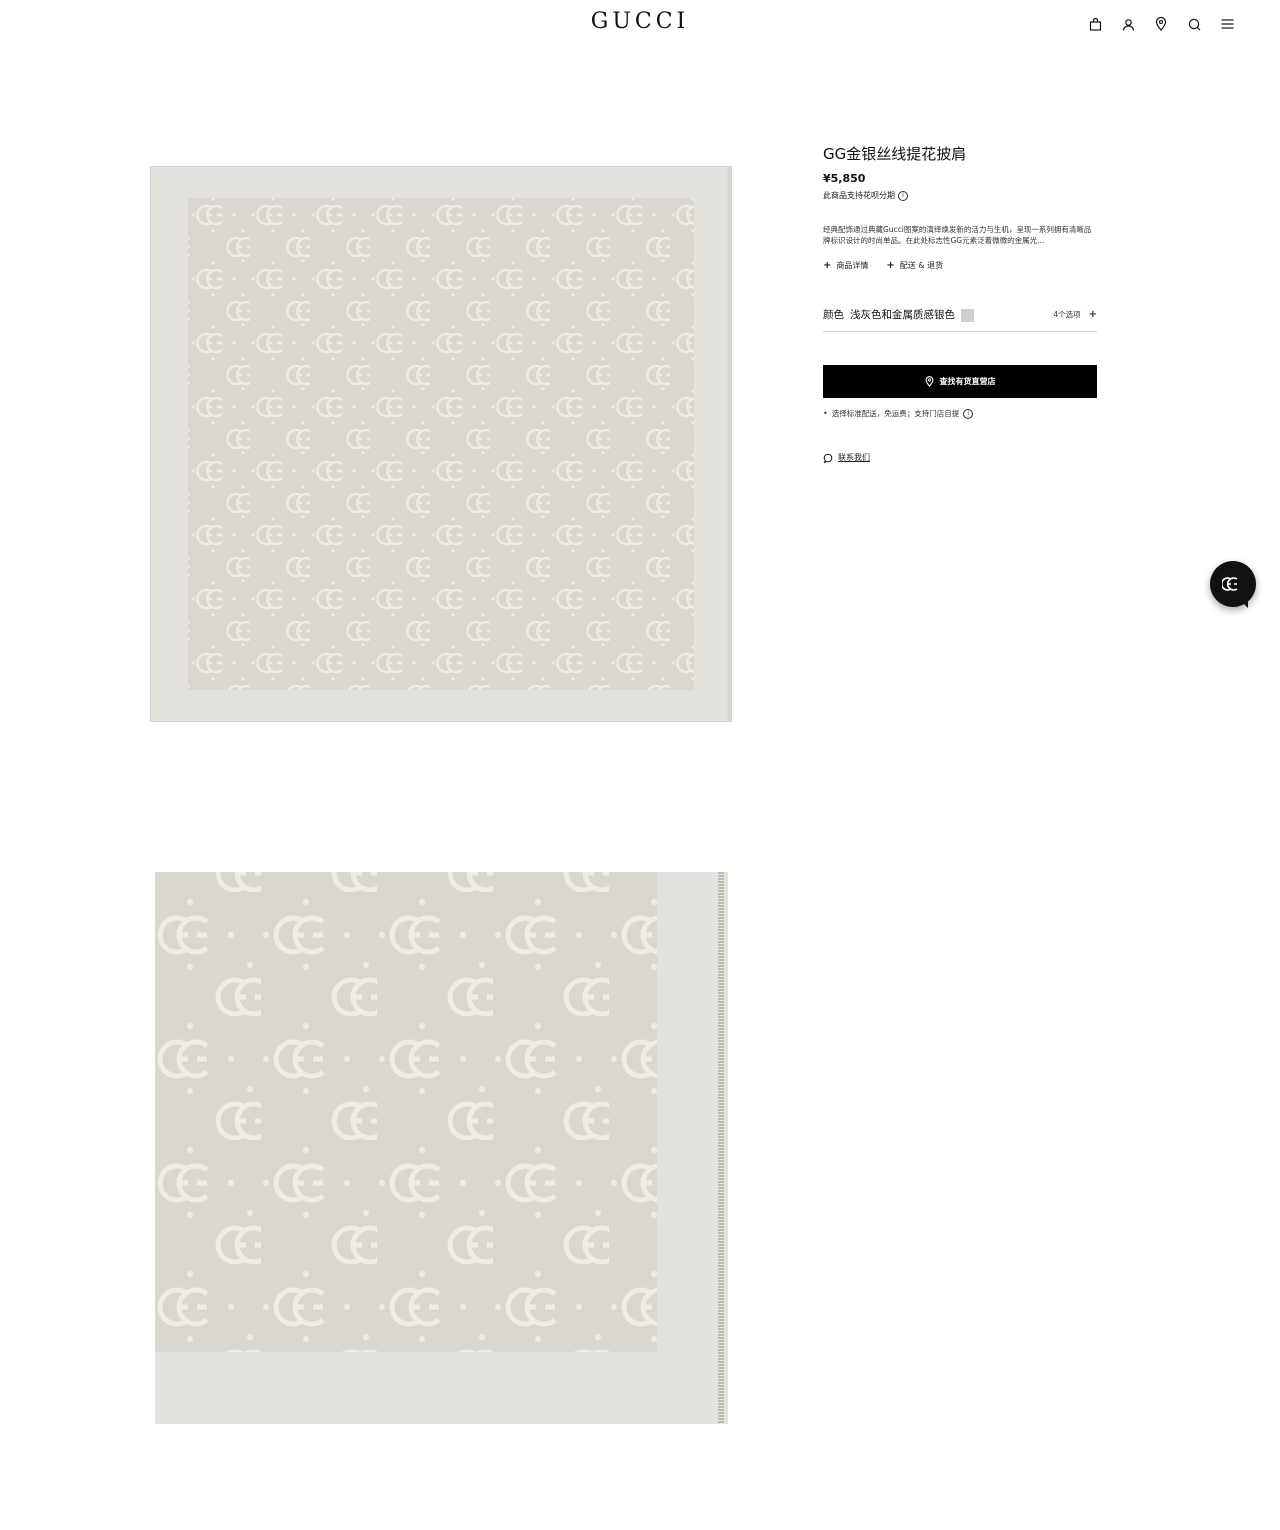 The width and height of the screenshot is (1280, 1530). What do you see at coordinates (859, 195) in the screenshot?
I see `installment-text: 此商品支持花呗分期` at bounding box center [859, 195].